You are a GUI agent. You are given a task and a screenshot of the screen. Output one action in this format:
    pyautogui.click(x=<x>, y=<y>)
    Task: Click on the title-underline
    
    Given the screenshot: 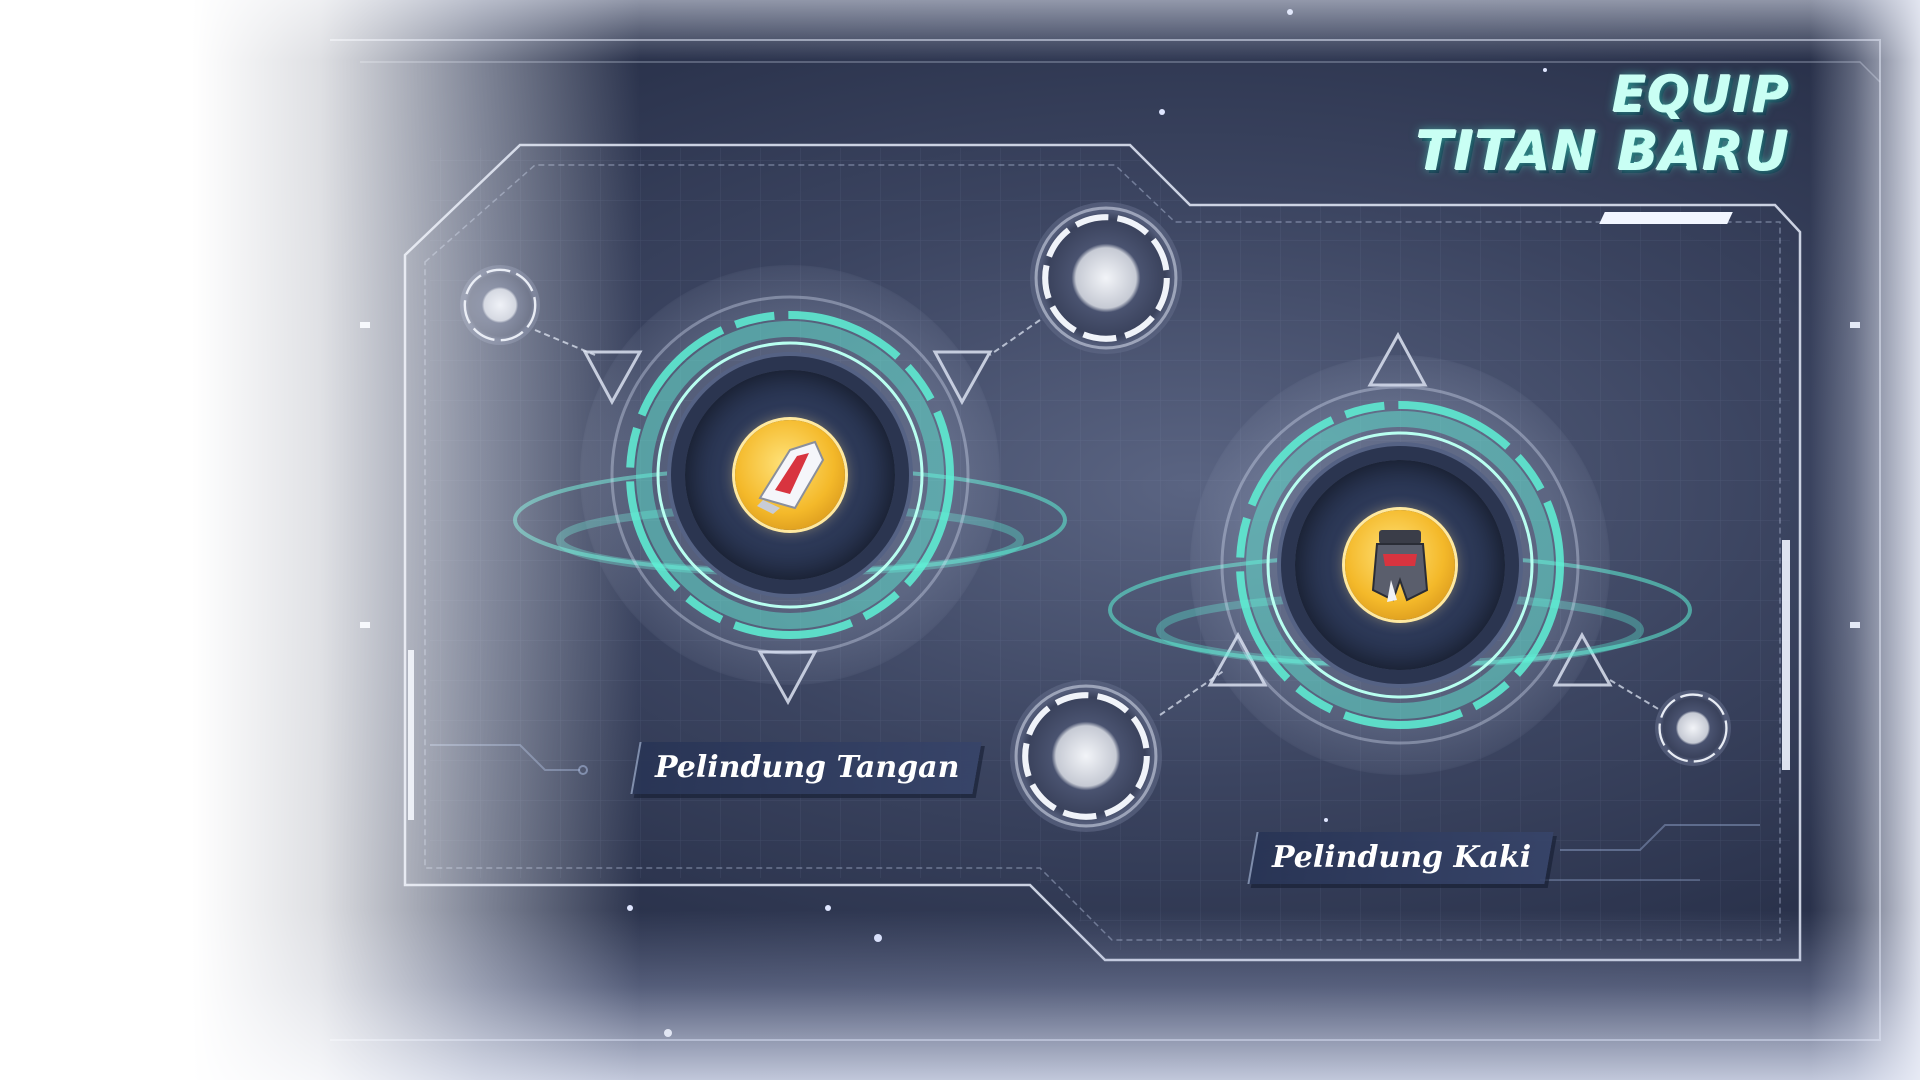 What is the action you would take?
    pyautogui.click(x=1666, y=218)
    